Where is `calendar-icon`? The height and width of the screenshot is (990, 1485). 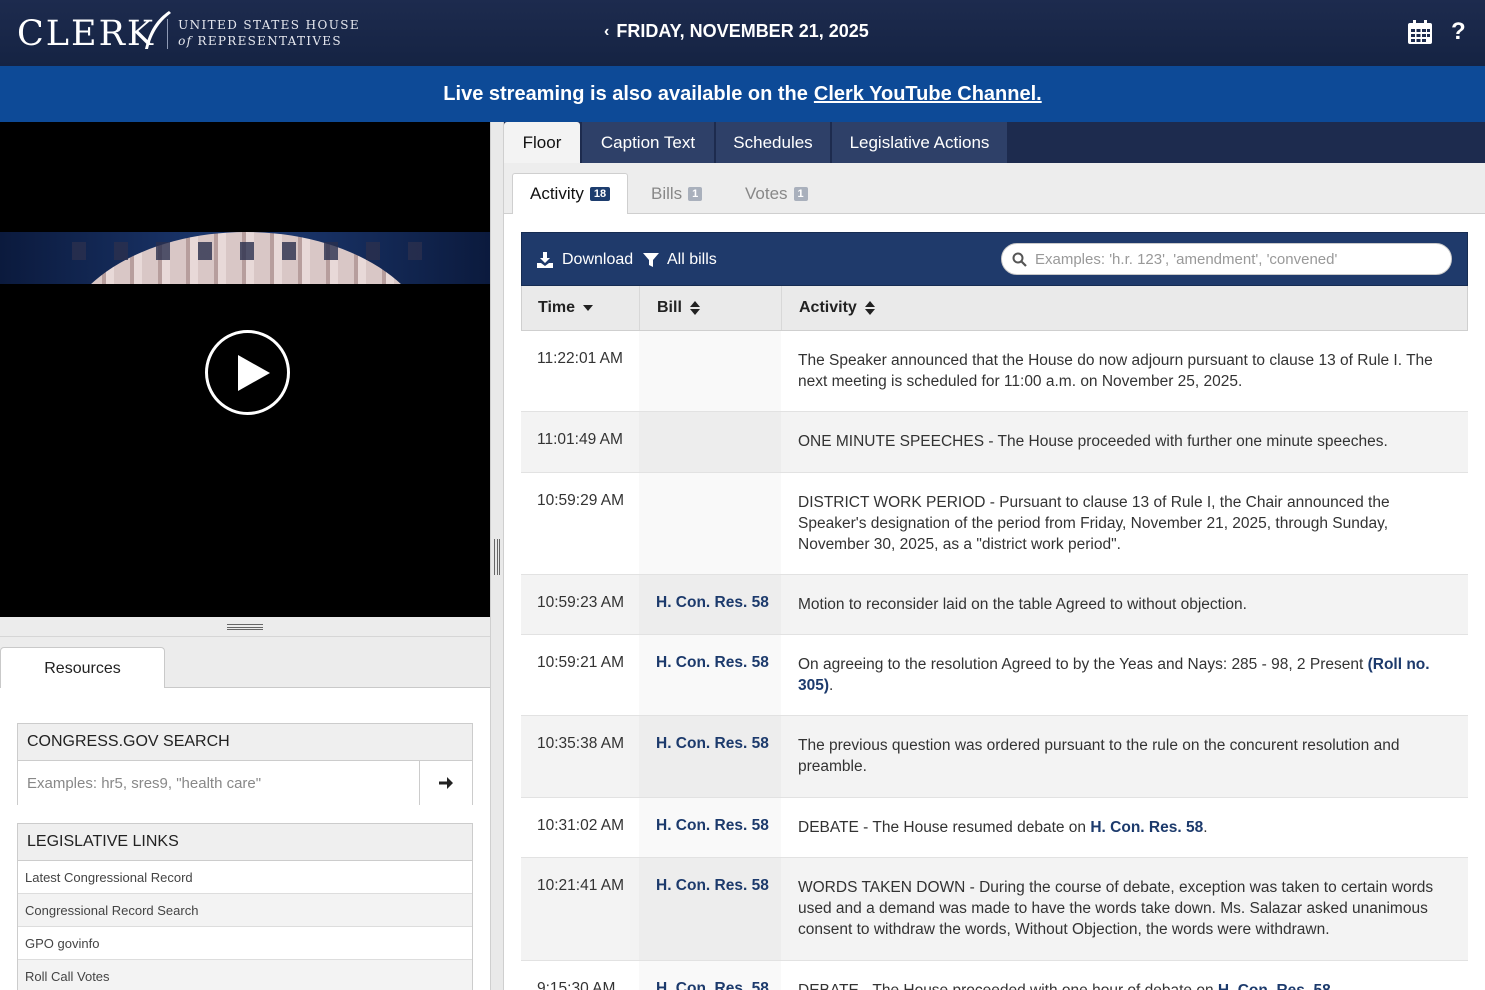
calendar-icon is located at coordinates (1420, 32).